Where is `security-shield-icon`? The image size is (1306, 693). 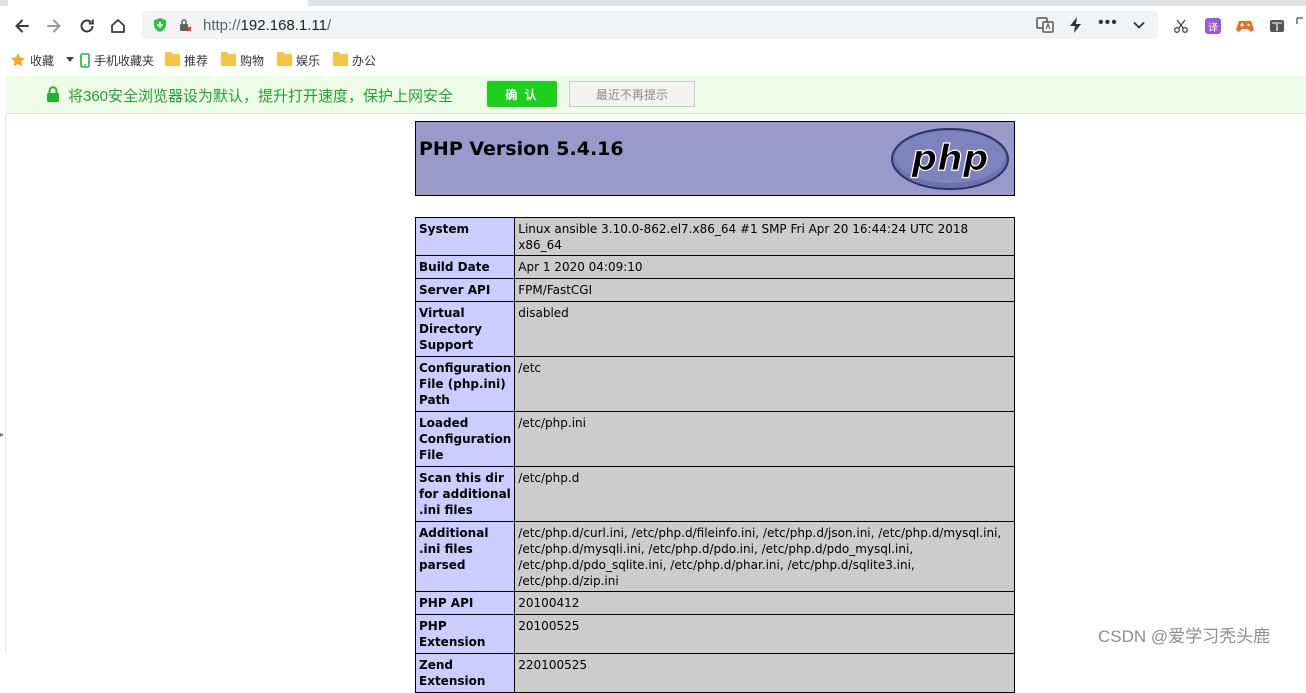
security-shield-icon is located at coordinates (160, 25).